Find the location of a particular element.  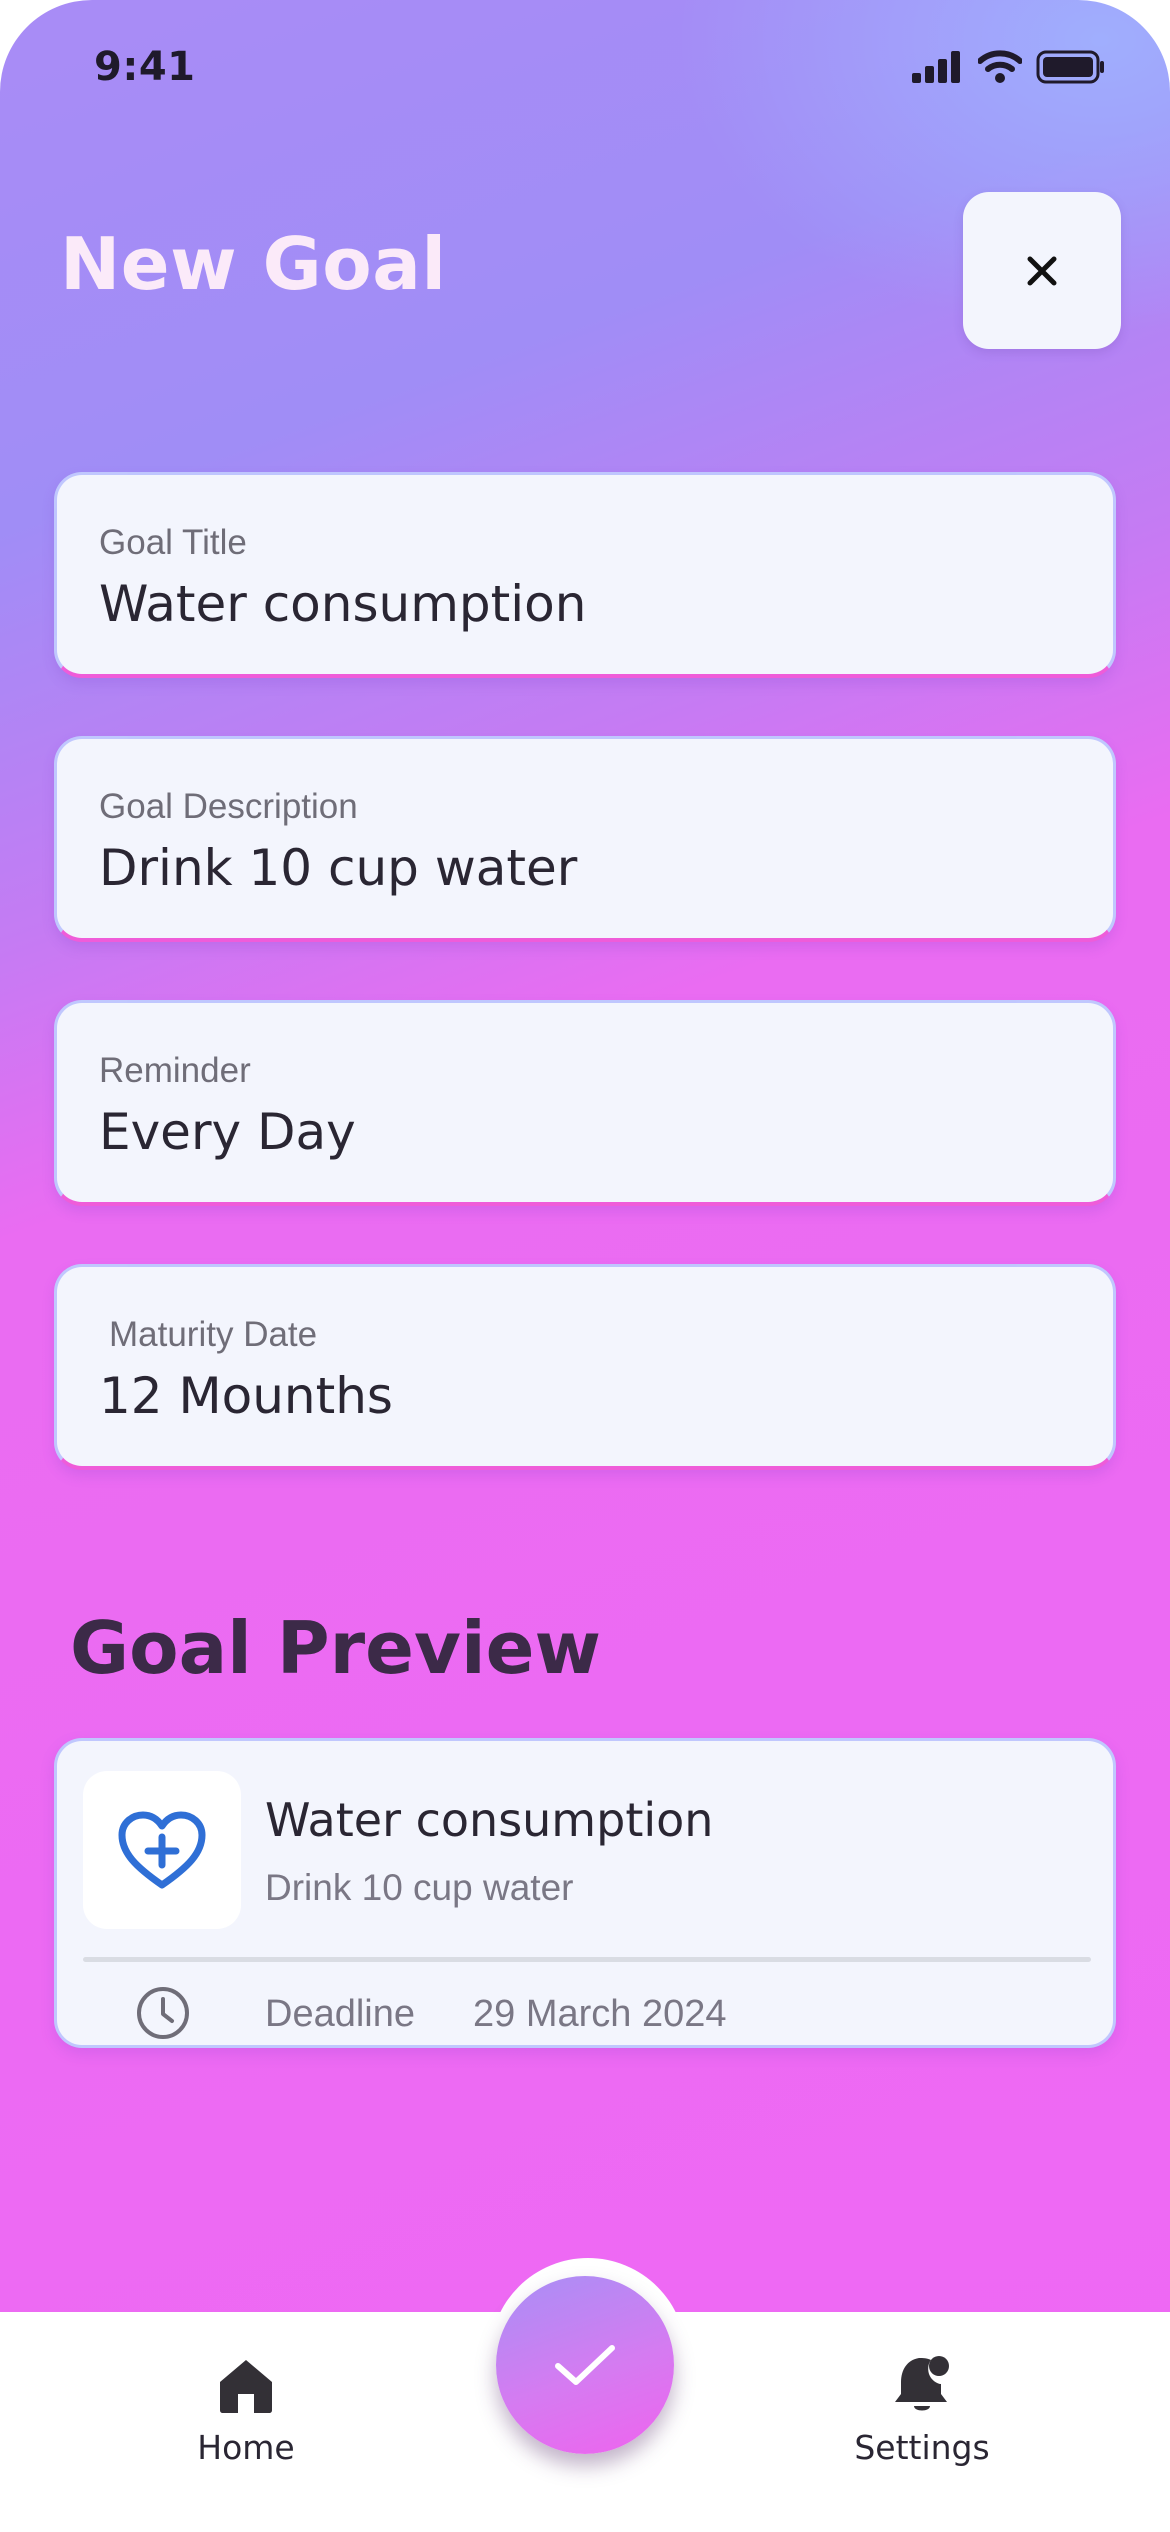

tab-settings-label: Settings is located at coordinates (922, 2447).